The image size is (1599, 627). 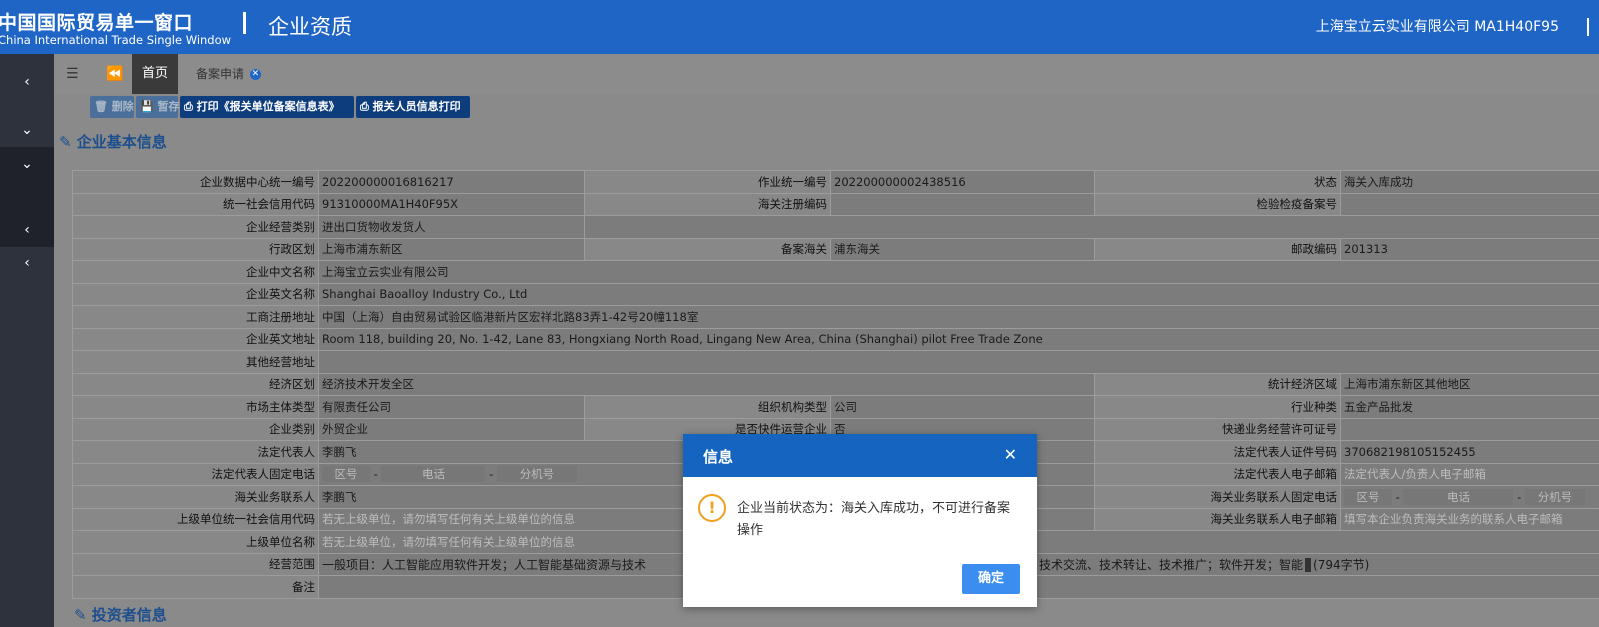 I want to click on field-label: 备案海关, so click(x=707, y=249).